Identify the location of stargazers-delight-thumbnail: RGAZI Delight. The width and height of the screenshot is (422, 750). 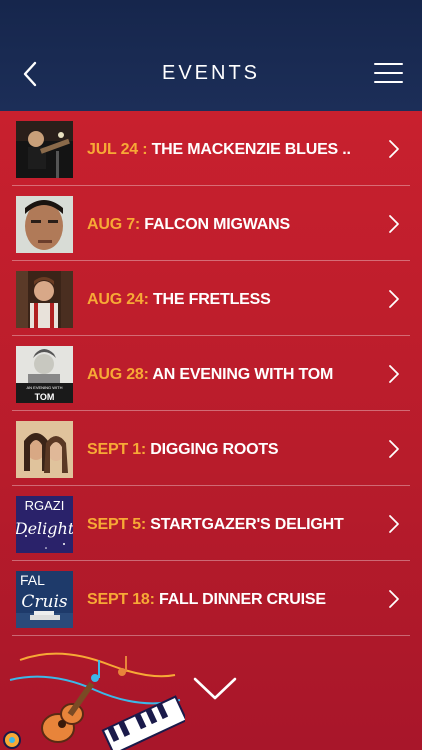
(44, 524).